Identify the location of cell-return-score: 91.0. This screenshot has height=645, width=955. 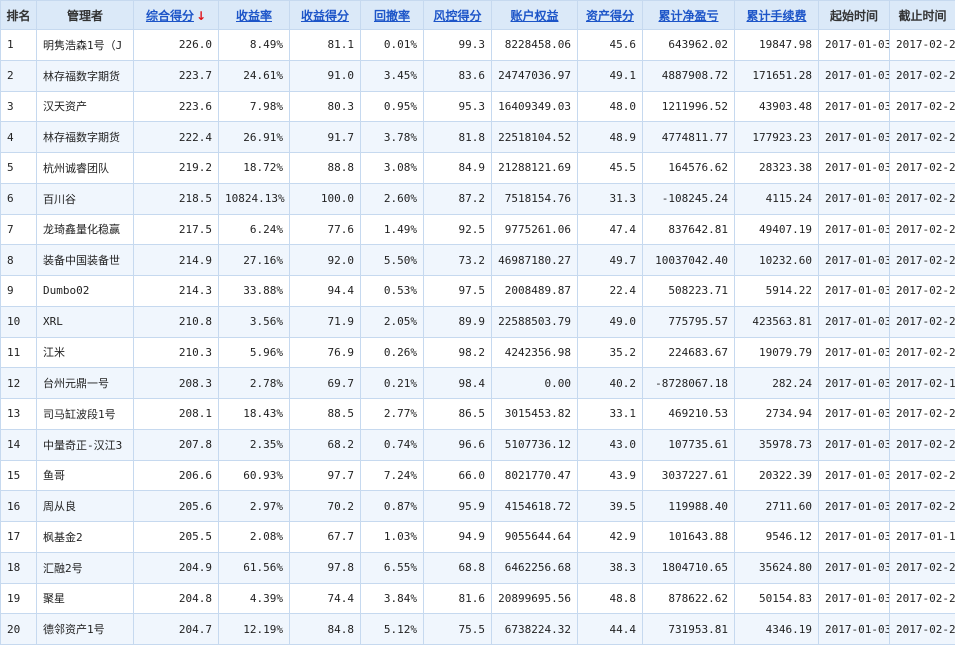
(325, 75).